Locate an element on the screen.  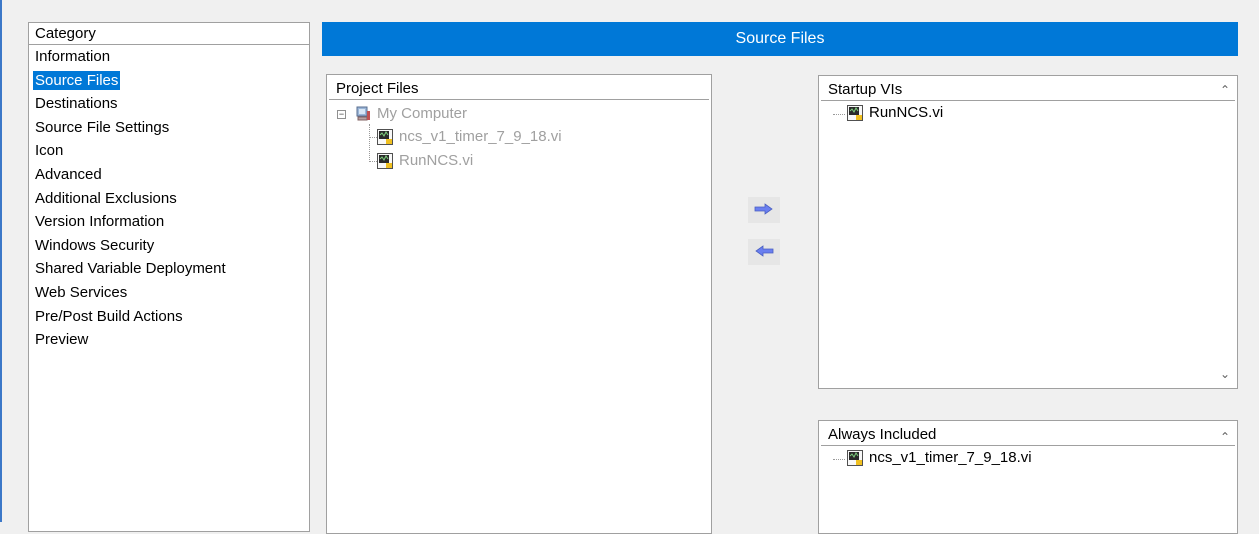
collapse-icon: − is located at coordinates (341, 114).